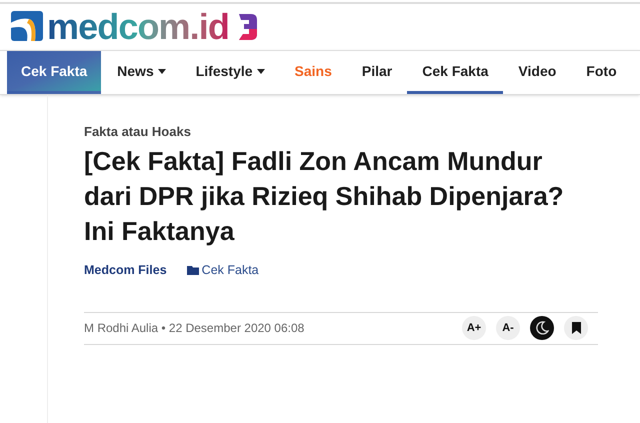  What do you see at coordinates (362, 132) in the screenshot?
I see `article-category: Fakta atau Hoaks` at bounding box center [362, 132].